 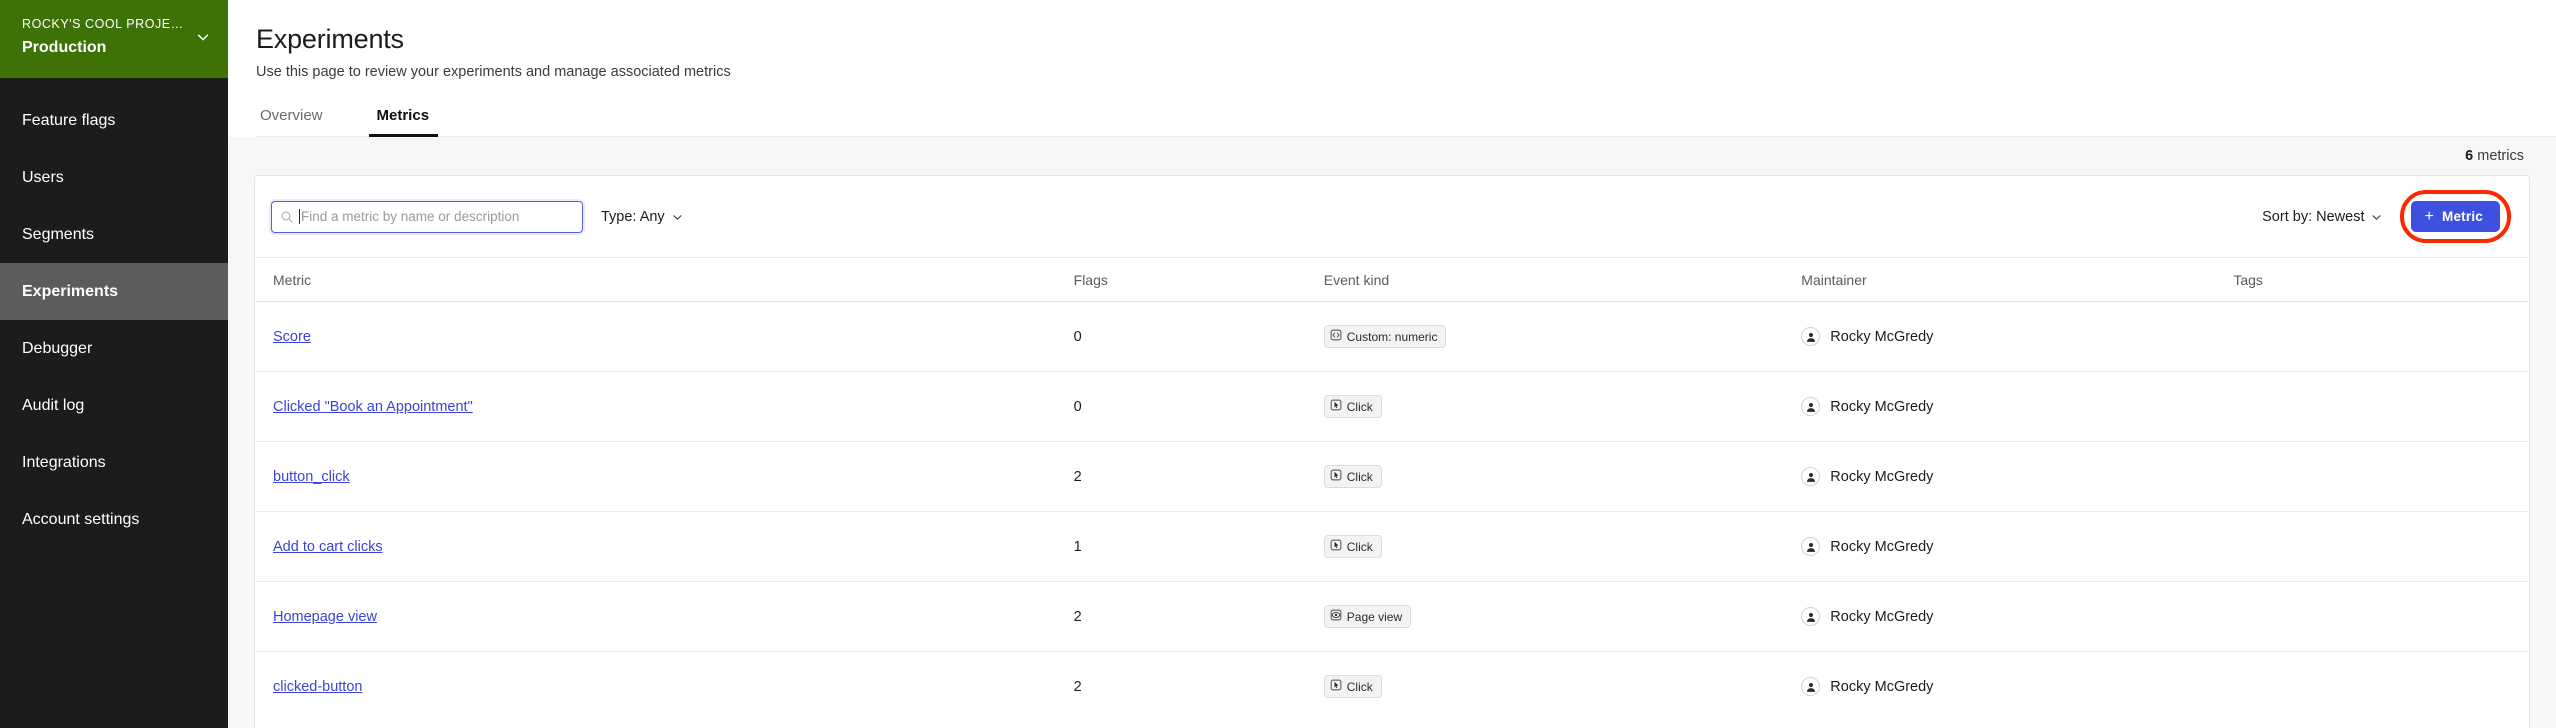 I want to click on sort-by-dropdown: Sort by: Newest, so click(x=2322, y=217).